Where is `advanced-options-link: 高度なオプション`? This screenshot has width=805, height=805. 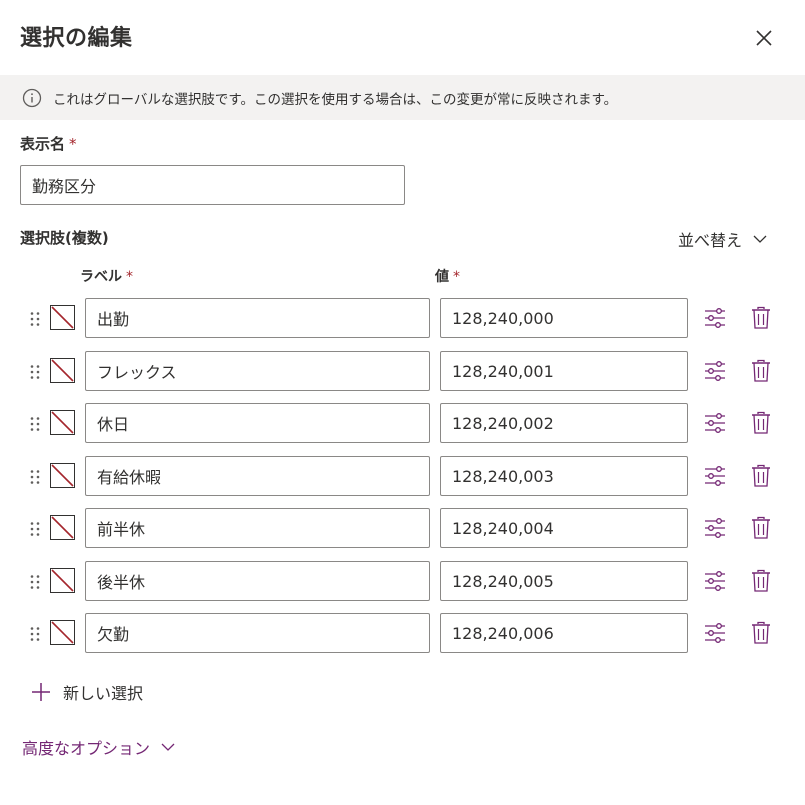 advanced-options-link: 高度なオプション is located at coordinates (99, 747).